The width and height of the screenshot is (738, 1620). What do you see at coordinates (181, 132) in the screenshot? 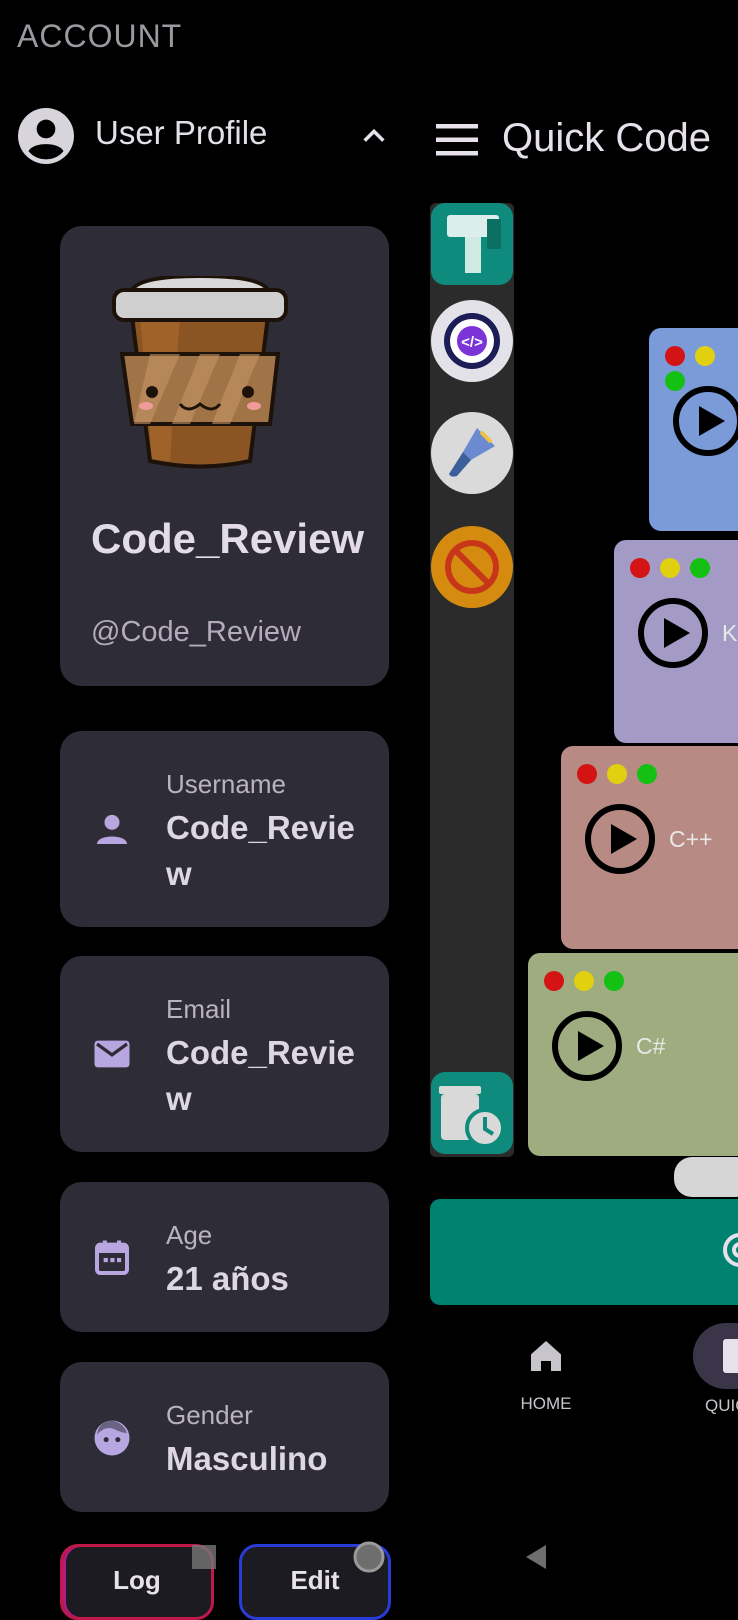
I see `user-profile-label: User Profile` at bounding box center [181, 132].